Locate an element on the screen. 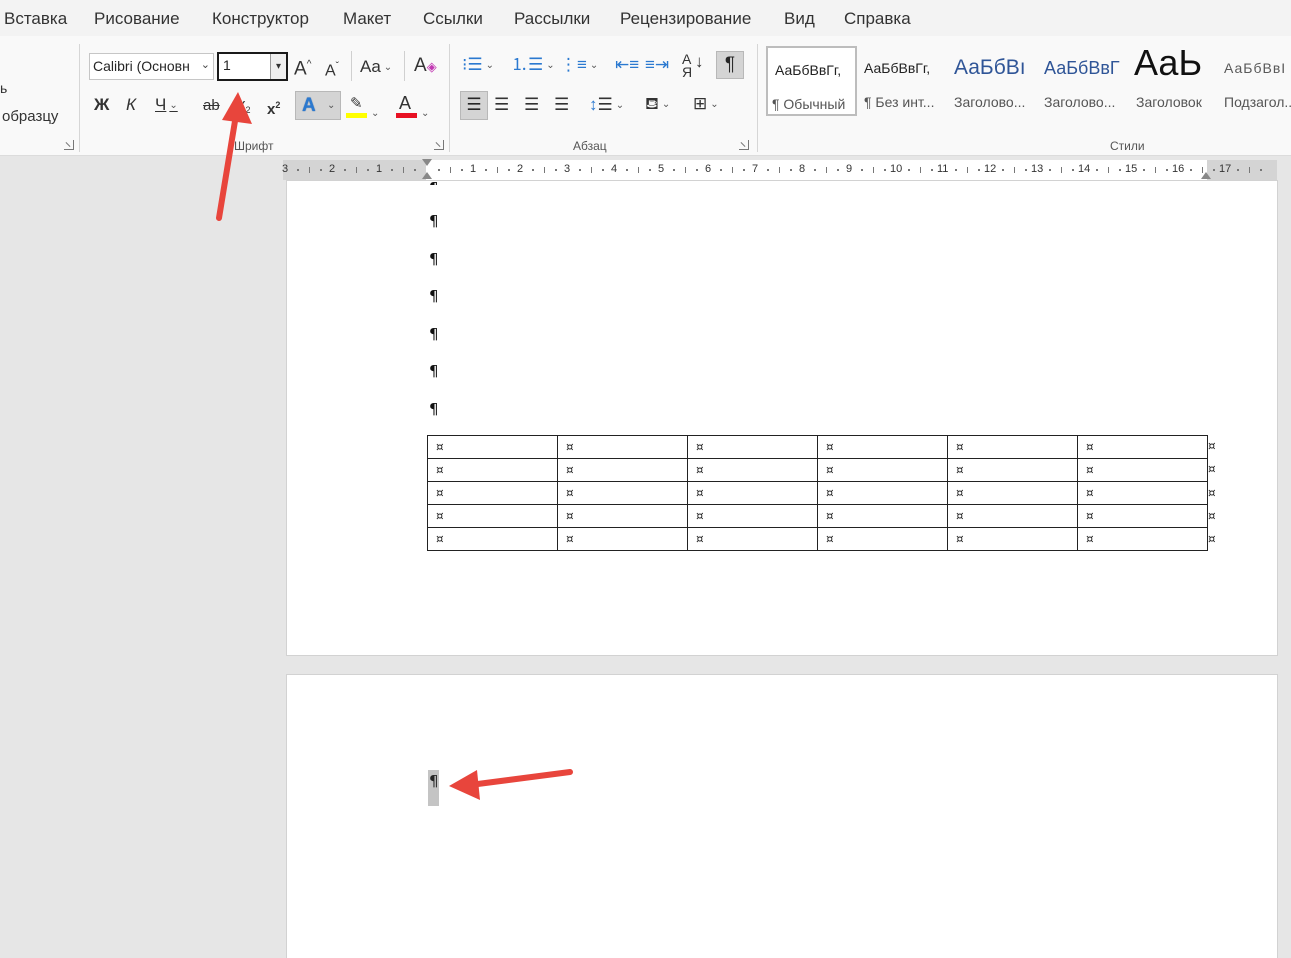 The width and height of the screenshot is (1291, 958). ruler-number: 5 is located at coordinates (661, 169).